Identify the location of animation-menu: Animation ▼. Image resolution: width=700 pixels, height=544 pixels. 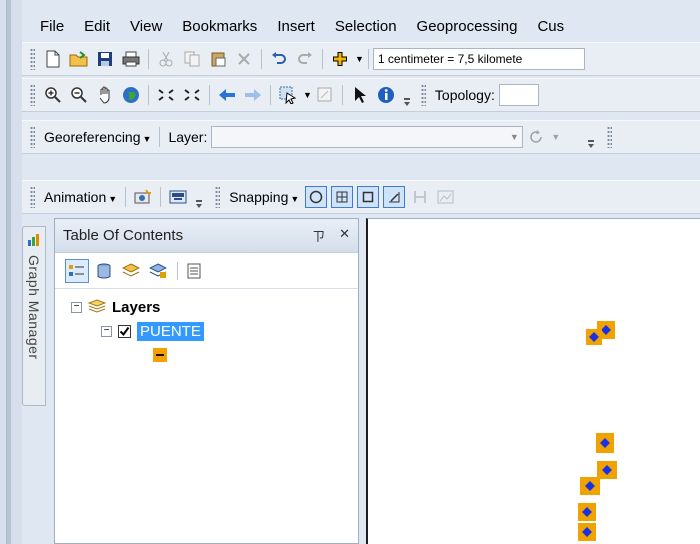
(80, 197).